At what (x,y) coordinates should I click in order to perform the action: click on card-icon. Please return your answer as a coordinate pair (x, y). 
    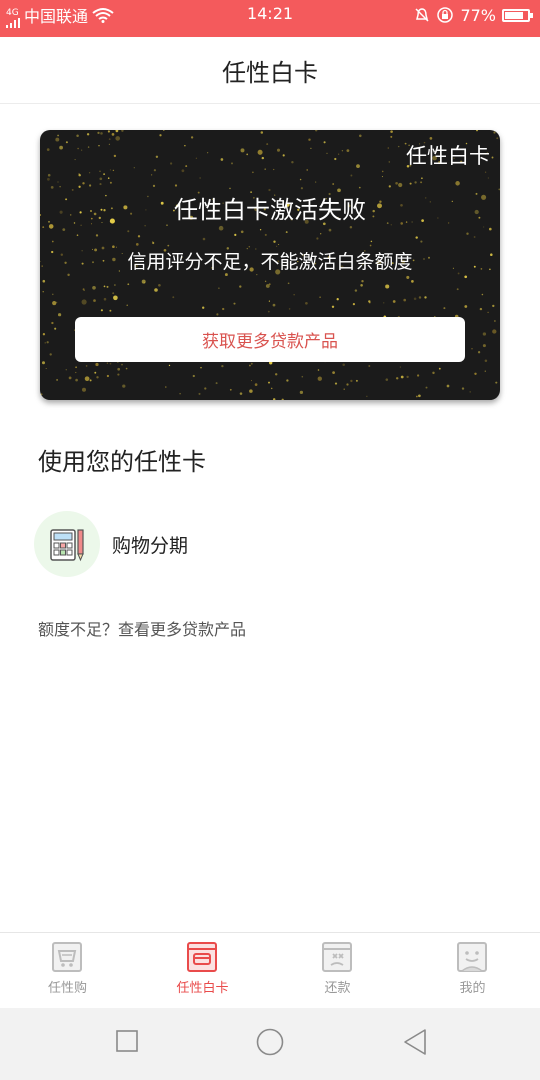
    Looking at the image, I should click on (201, 957).